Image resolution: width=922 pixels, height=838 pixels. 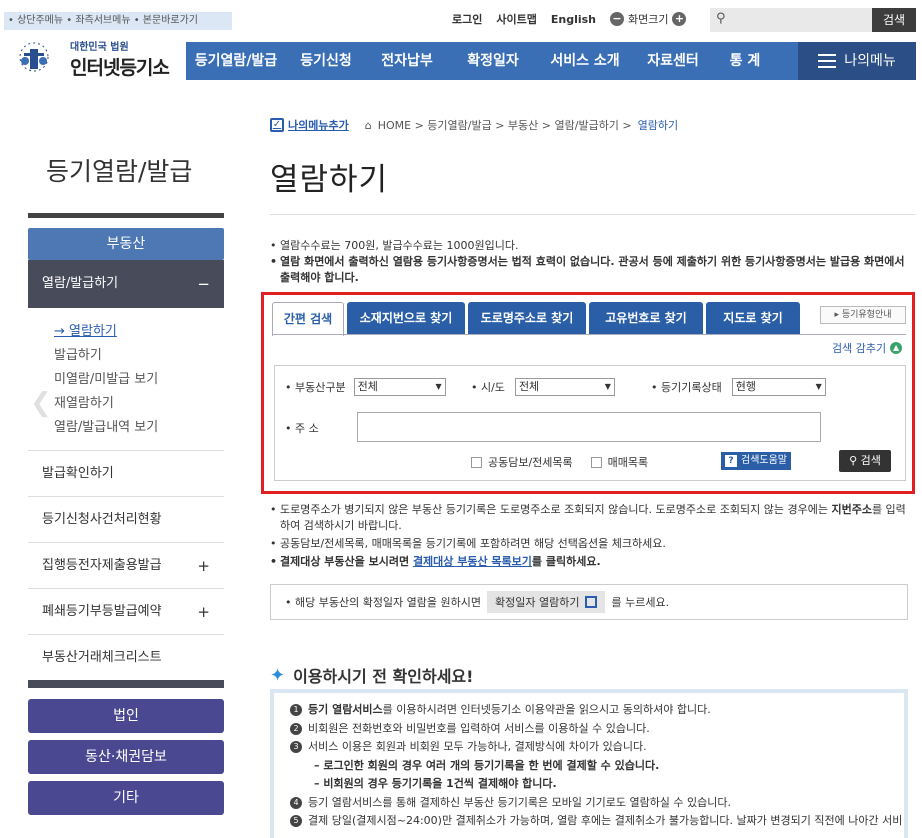 What do you see at coordinates (573, 19) in the screenshot?
I see `english-link: English` at bounding box center [573, 19].